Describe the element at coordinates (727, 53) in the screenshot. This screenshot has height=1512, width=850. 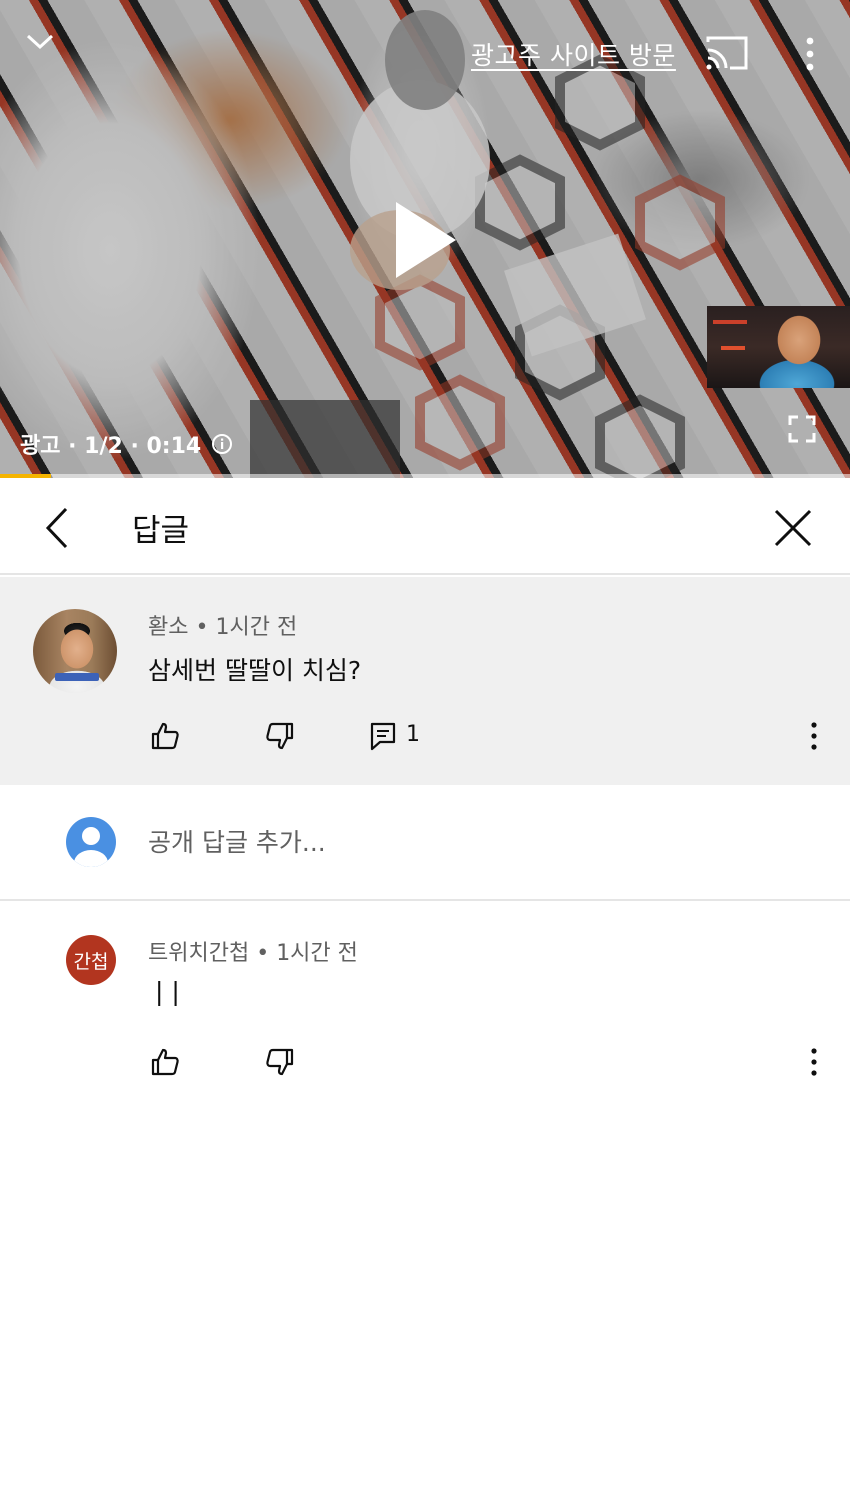
I see `cast-icon` at that location.